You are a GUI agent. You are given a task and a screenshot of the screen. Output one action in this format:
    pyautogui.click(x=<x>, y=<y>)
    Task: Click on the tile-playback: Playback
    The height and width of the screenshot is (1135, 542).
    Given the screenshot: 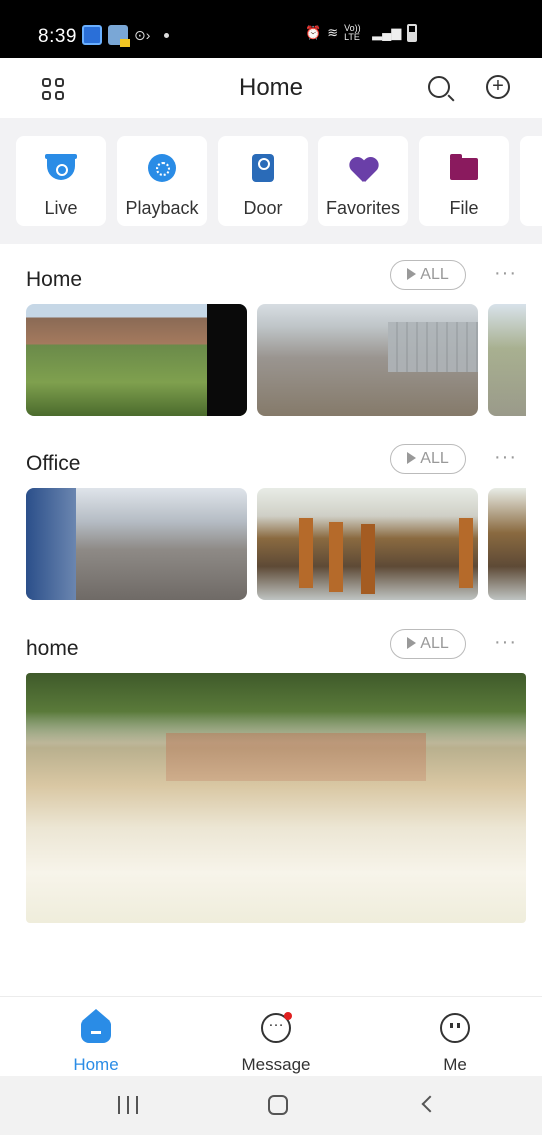 What is the action you would take?
    pyautogui.click(x=162, y=181)
    